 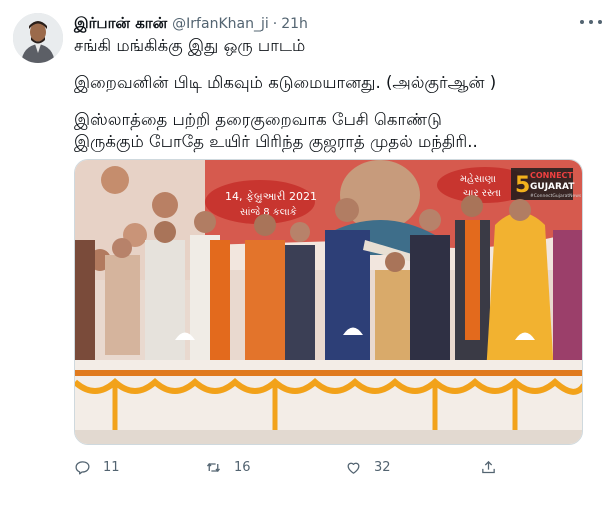 What do you see at coordinates (556, 196) in the screenshot?
I see `watermark-line3: #ConnectGujaratNews` at bounding box center [556, 196].